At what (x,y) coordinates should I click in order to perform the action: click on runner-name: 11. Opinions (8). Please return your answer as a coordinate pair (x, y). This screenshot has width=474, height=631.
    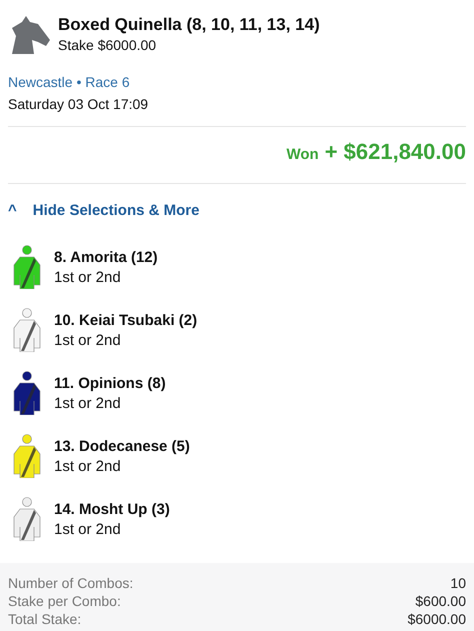
    Looking at the image, I should click on (110, 383).